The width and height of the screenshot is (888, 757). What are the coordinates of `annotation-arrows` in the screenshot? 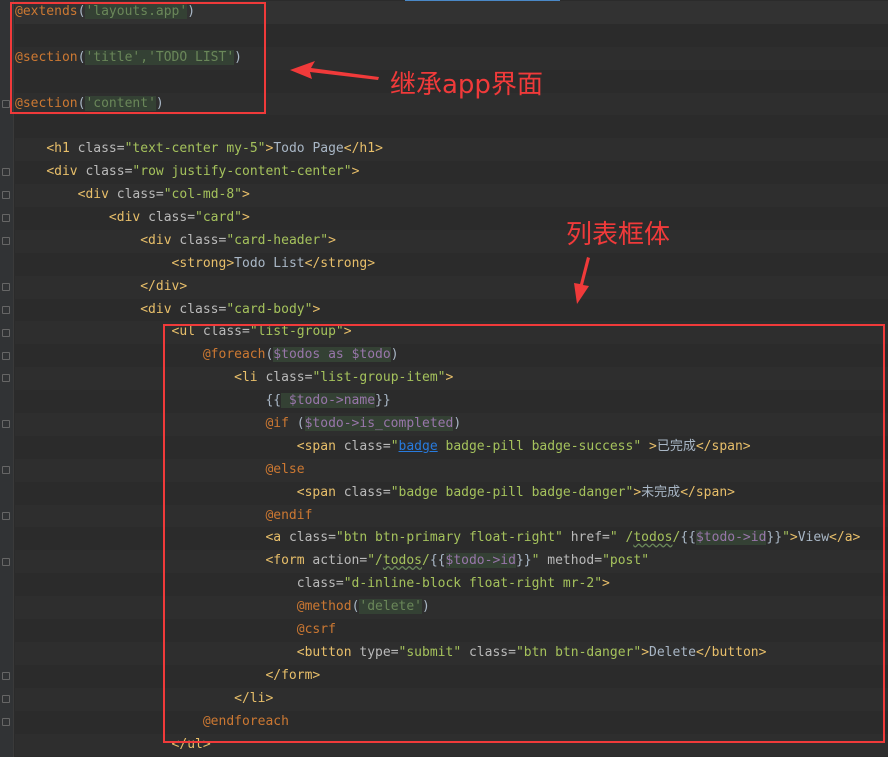 It's located at (440, 182).